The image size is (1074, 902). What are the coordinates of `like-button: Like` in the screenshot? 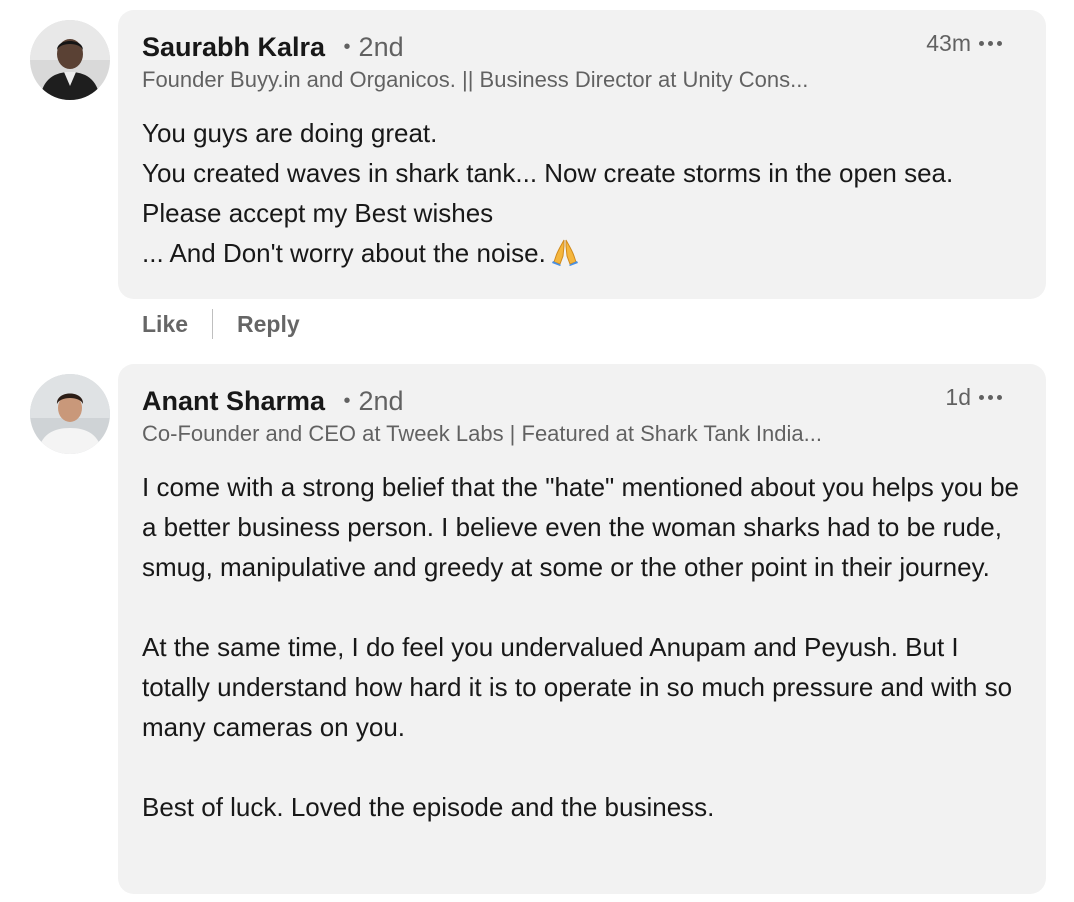 It's located at (165, 324).